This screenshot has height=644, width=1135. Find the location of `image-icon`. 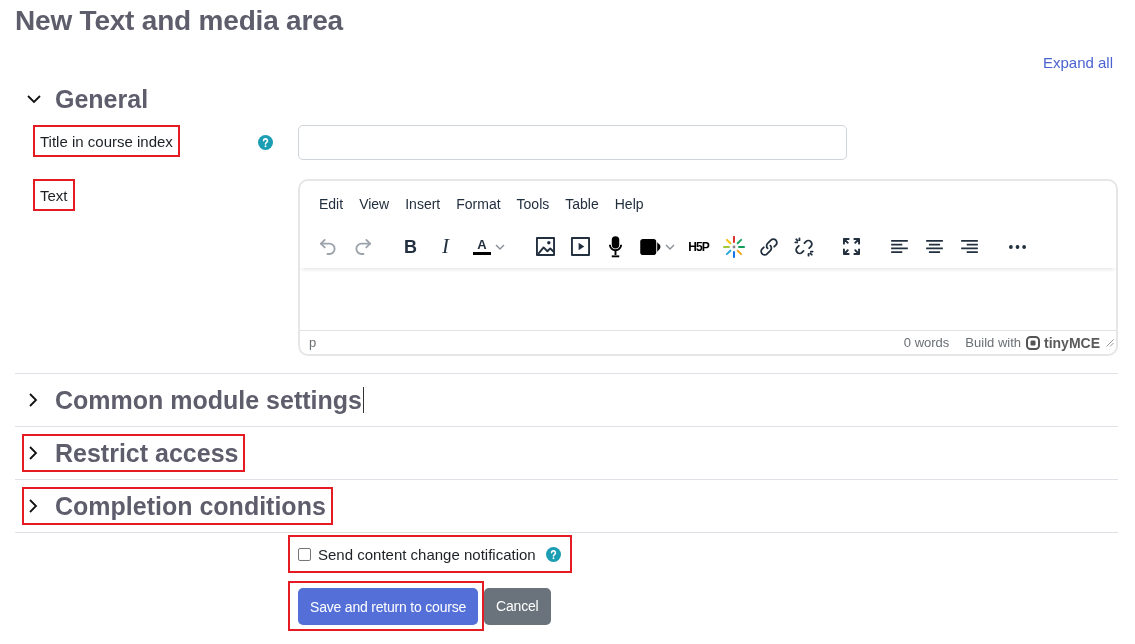

image-icon is located at coordinates (545, 246).